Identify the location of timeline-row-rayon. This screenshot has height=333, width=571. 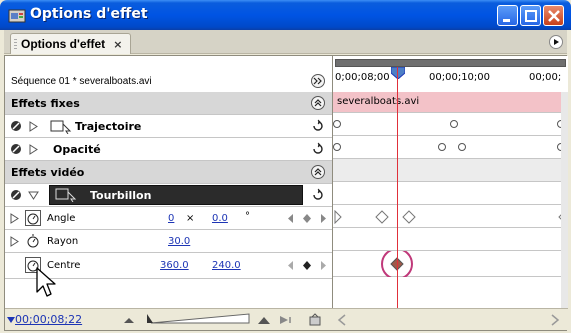
(450, 239).